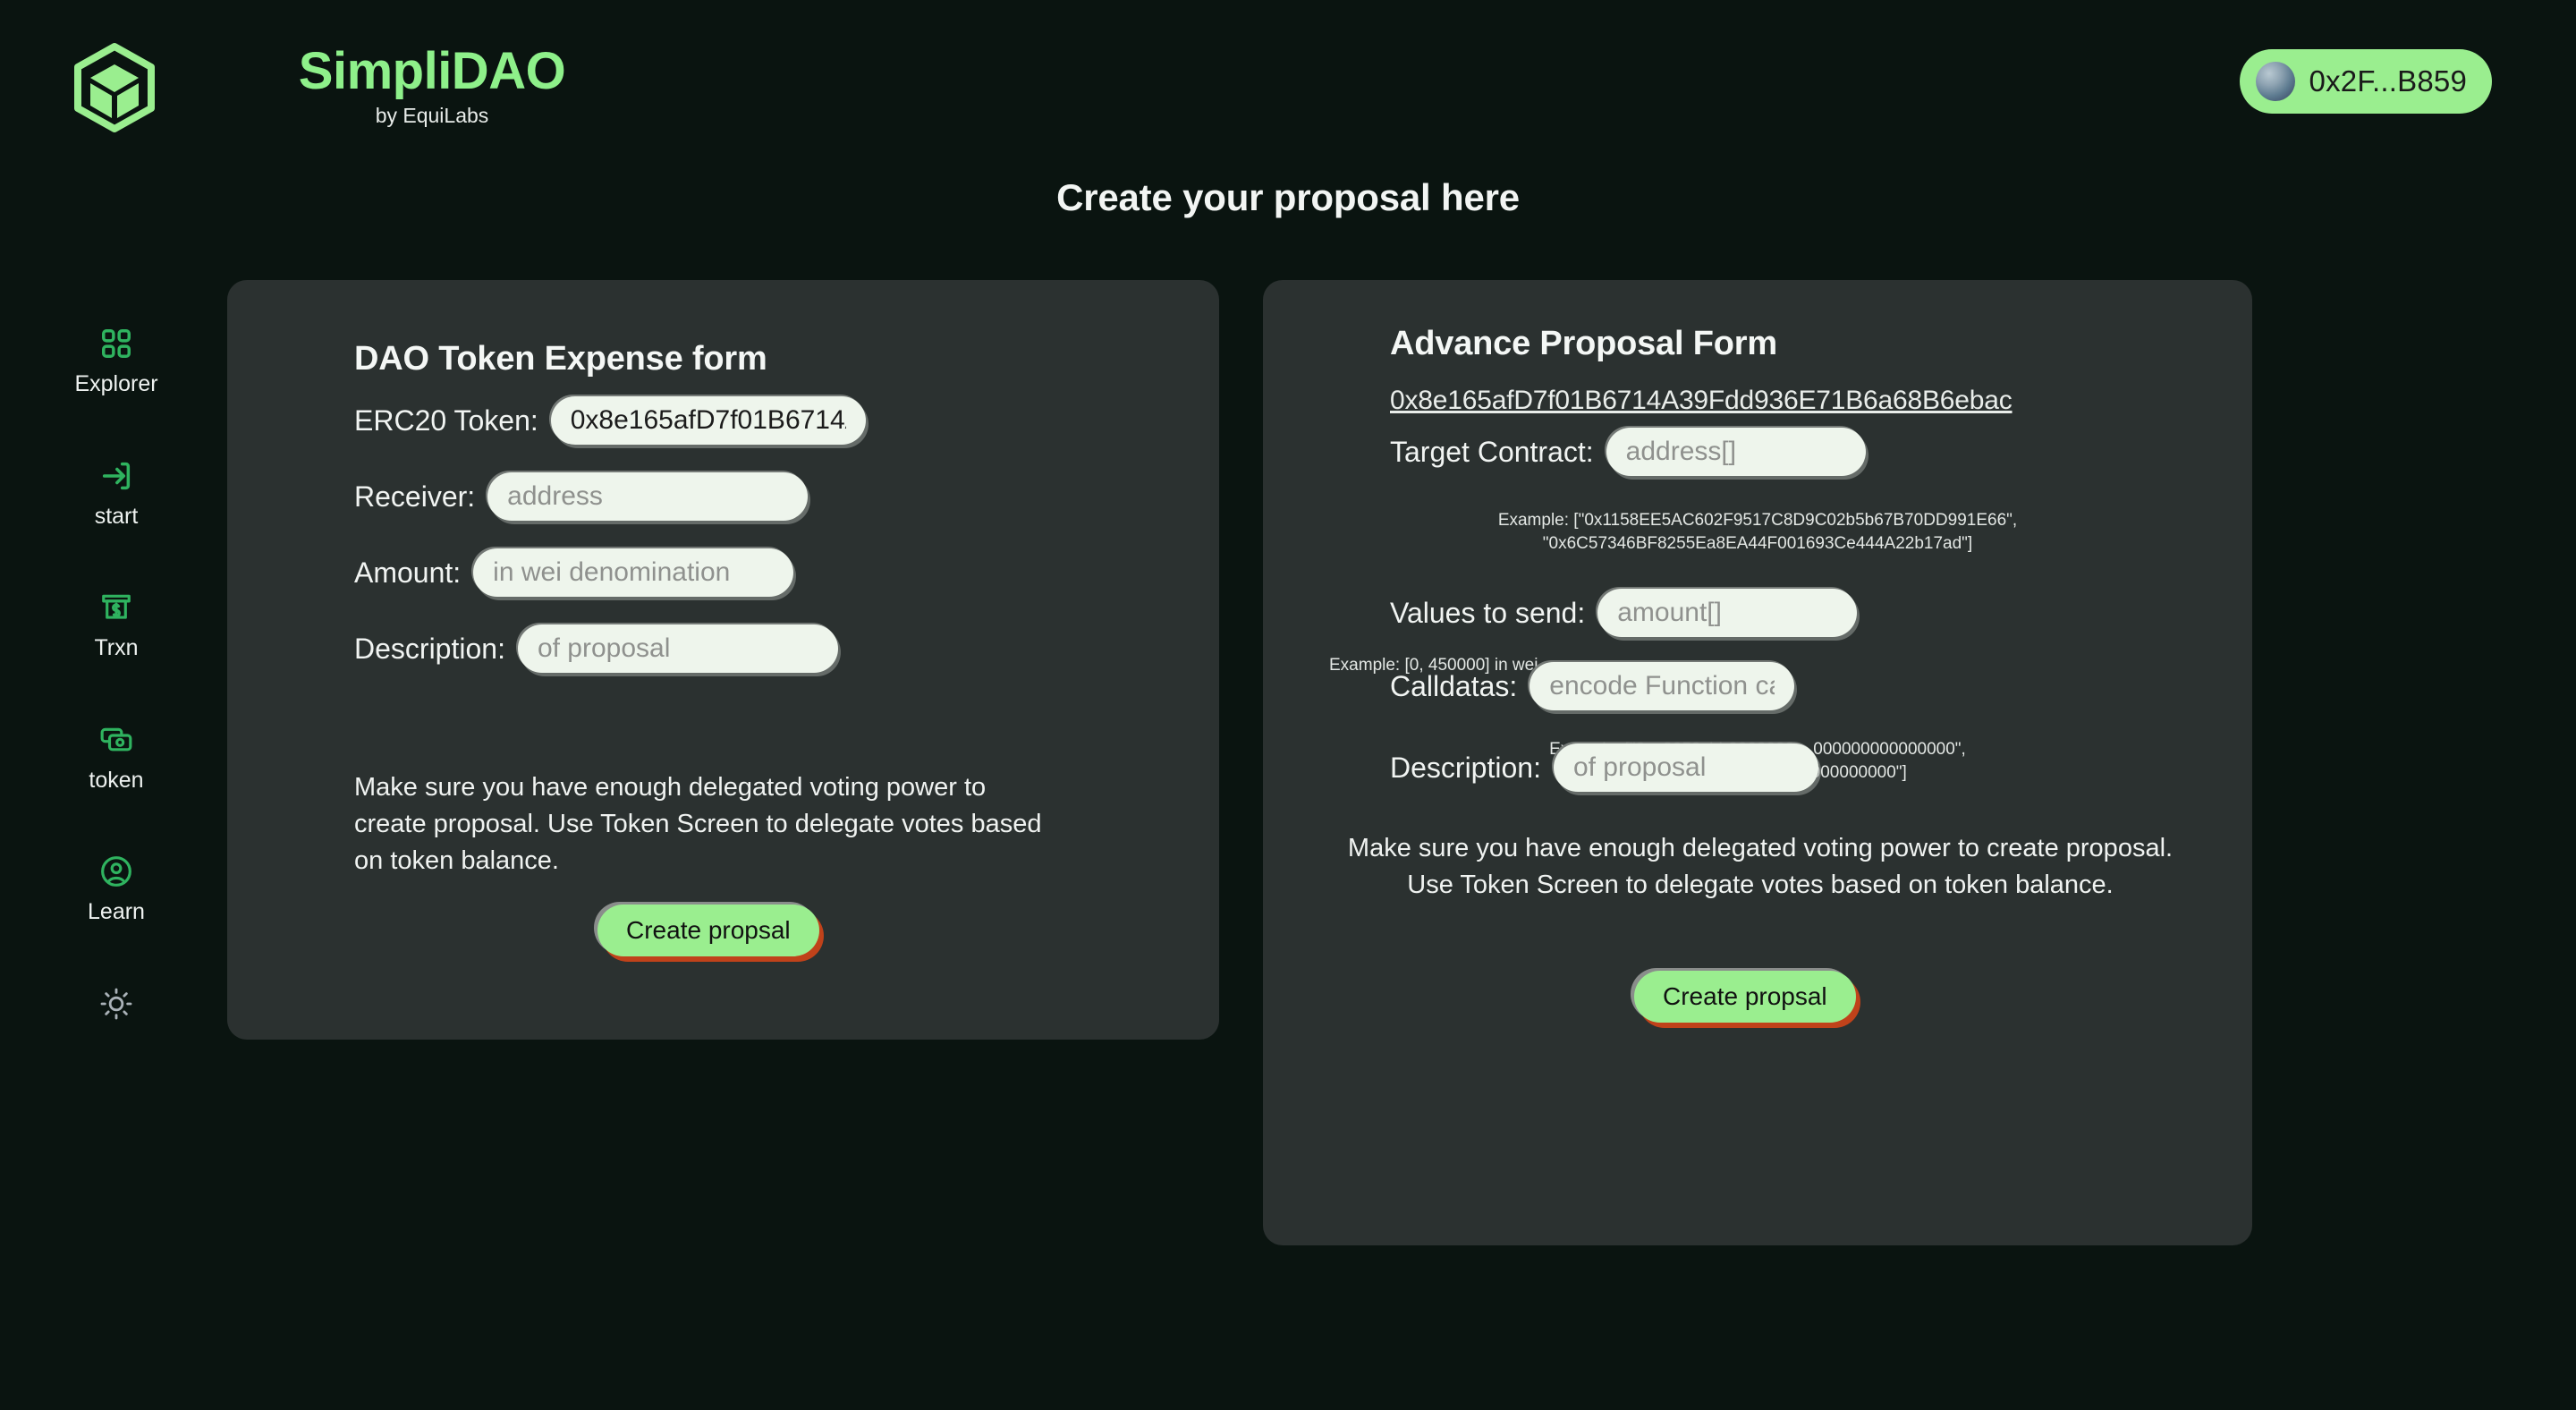  I want to click on stacked-coins-token-icon, so click(116, 740).